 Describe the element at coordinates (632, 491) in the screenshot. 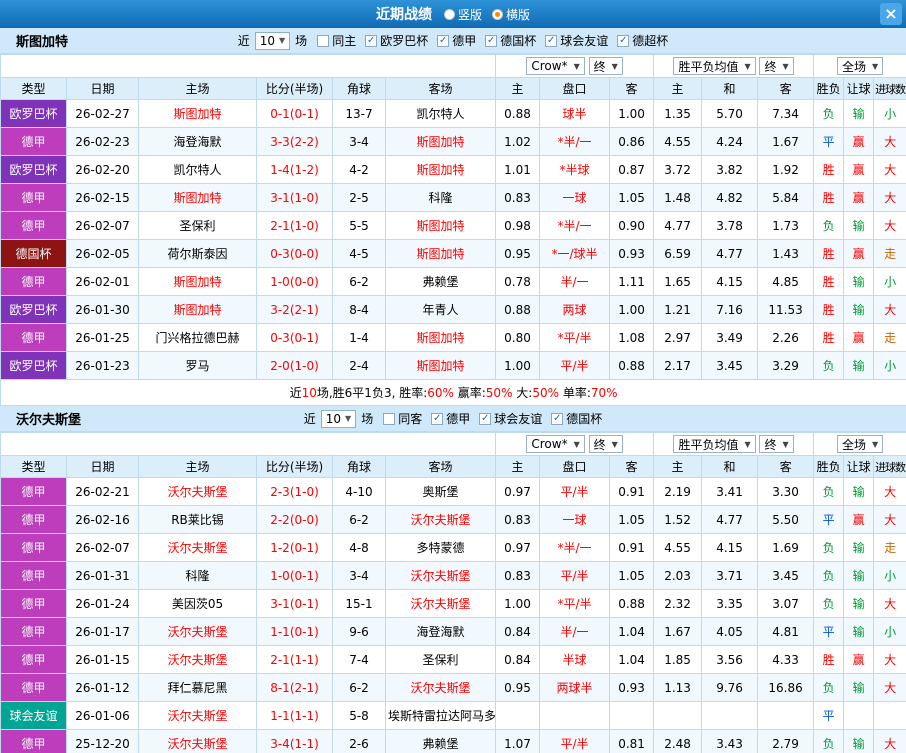

I see `asia-away-odds-cell: 0.91` at that location.